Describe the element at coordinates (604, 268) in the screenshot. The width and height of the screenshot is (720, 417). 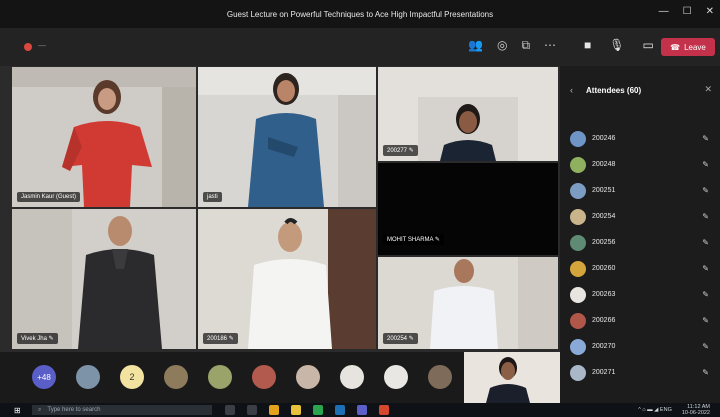
I see `attendee-name: 200260` at that location.